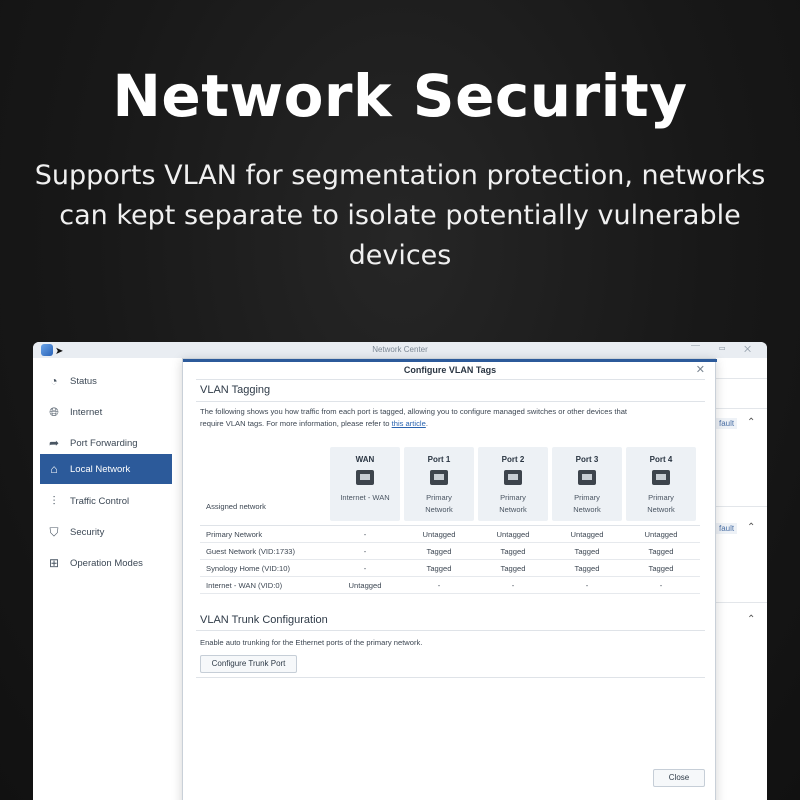 The width and height of the screenshot is (800, 800). Describe the element at coordinates (54, 381) in the screenshot. I see `status-icon: ◔` at that location.